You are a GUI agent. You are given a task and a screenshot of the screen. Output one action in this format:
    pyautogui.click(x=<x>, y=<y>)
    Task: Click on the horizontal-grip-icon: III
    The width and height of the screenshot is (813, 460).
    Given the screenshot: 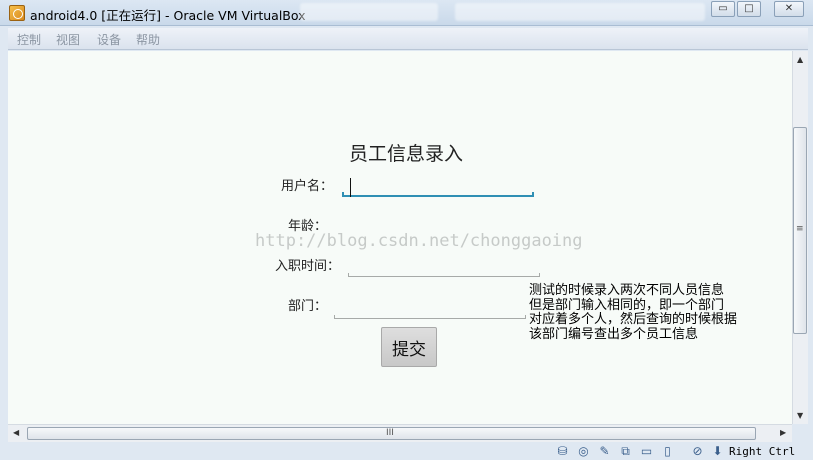 What is the action you would take?
    pyautogui.click(x=390, y=433)
    